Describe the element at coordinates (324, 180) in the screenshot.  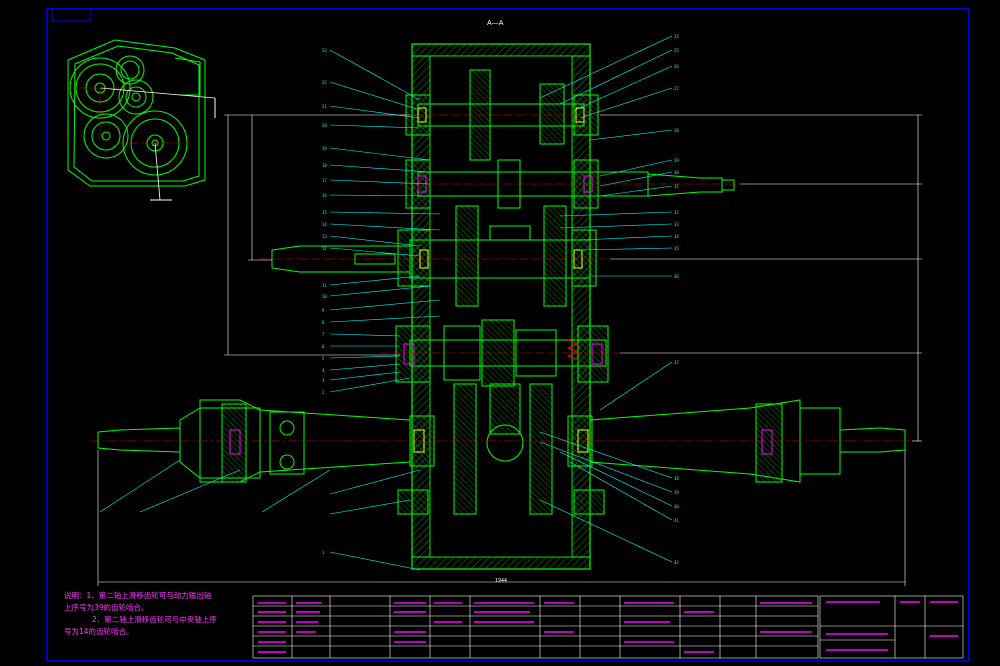
I see `svg-text: 17` at that location.